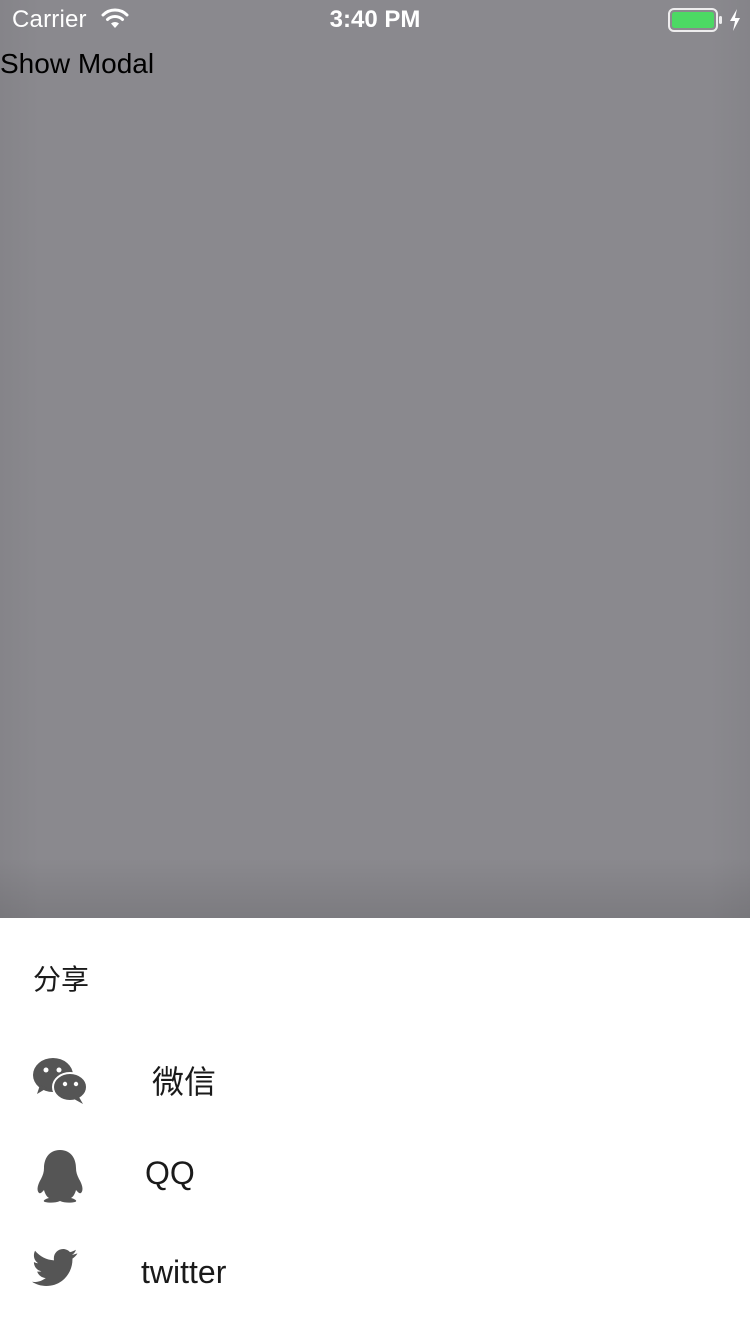 This screenshot has height=1334, width=750. Describe the element at coordinates (60, 1176) in the screenshot. I see `qq-icon` at that location.